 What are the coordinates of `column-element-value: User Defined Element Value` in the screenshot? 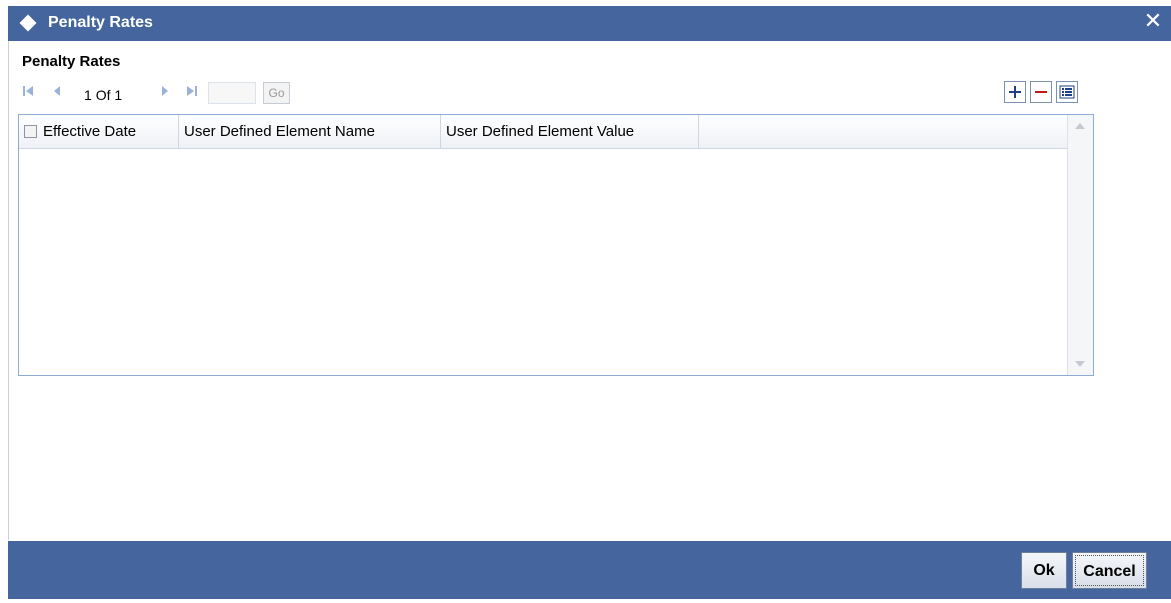 It's located at (570, 131).